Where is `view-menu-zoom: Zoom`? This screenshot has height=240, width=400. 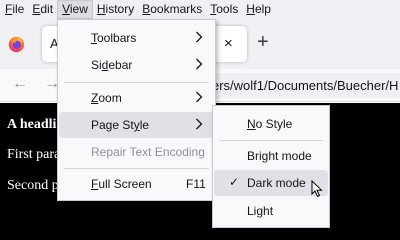
view-menu-zoom: Zoom is located at coordinates (136, 98).